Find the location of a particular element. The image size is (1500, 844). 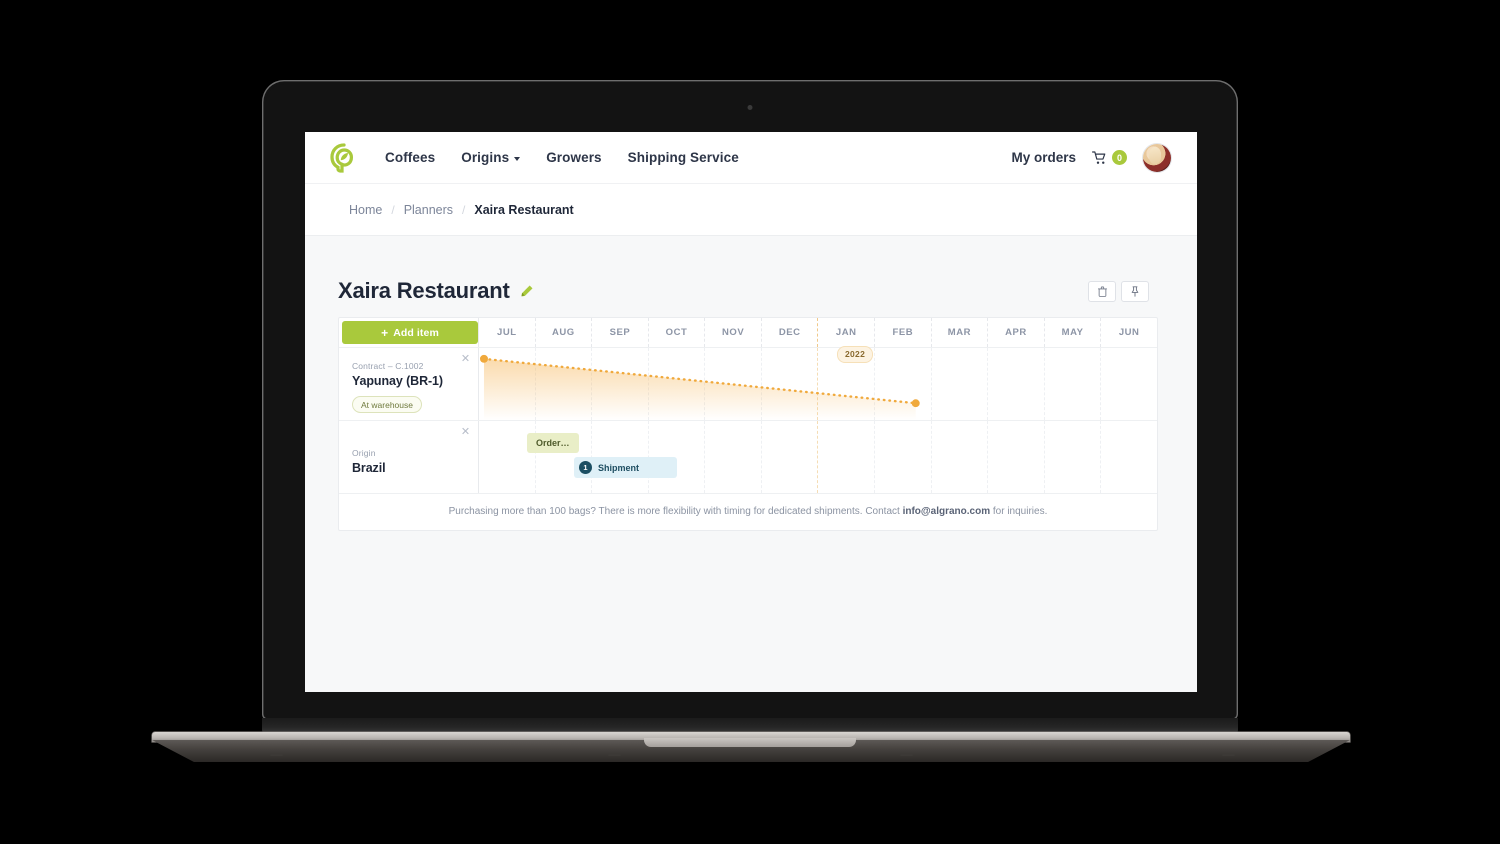

nav-link-shipping-service: Shipping Service is located at coordinates (683, 157).